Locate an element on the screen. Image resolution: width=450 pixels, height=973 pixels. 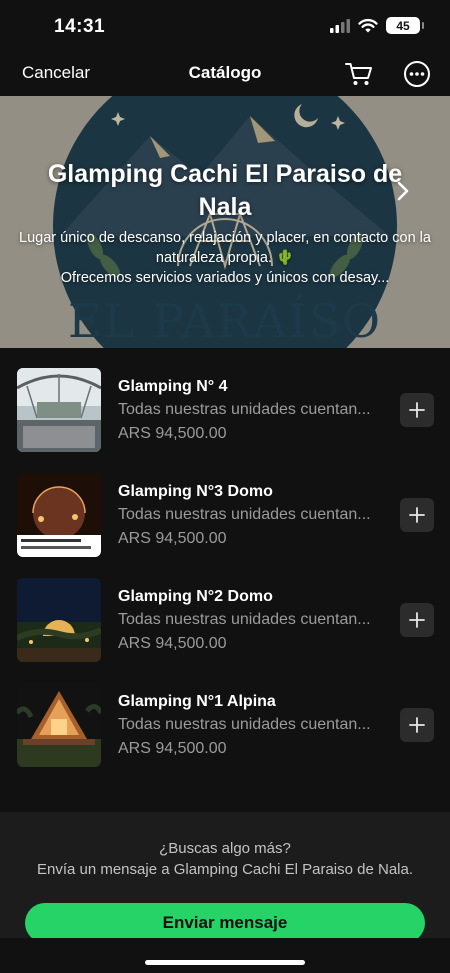
signal-icon is located at coordinates (340, 25).